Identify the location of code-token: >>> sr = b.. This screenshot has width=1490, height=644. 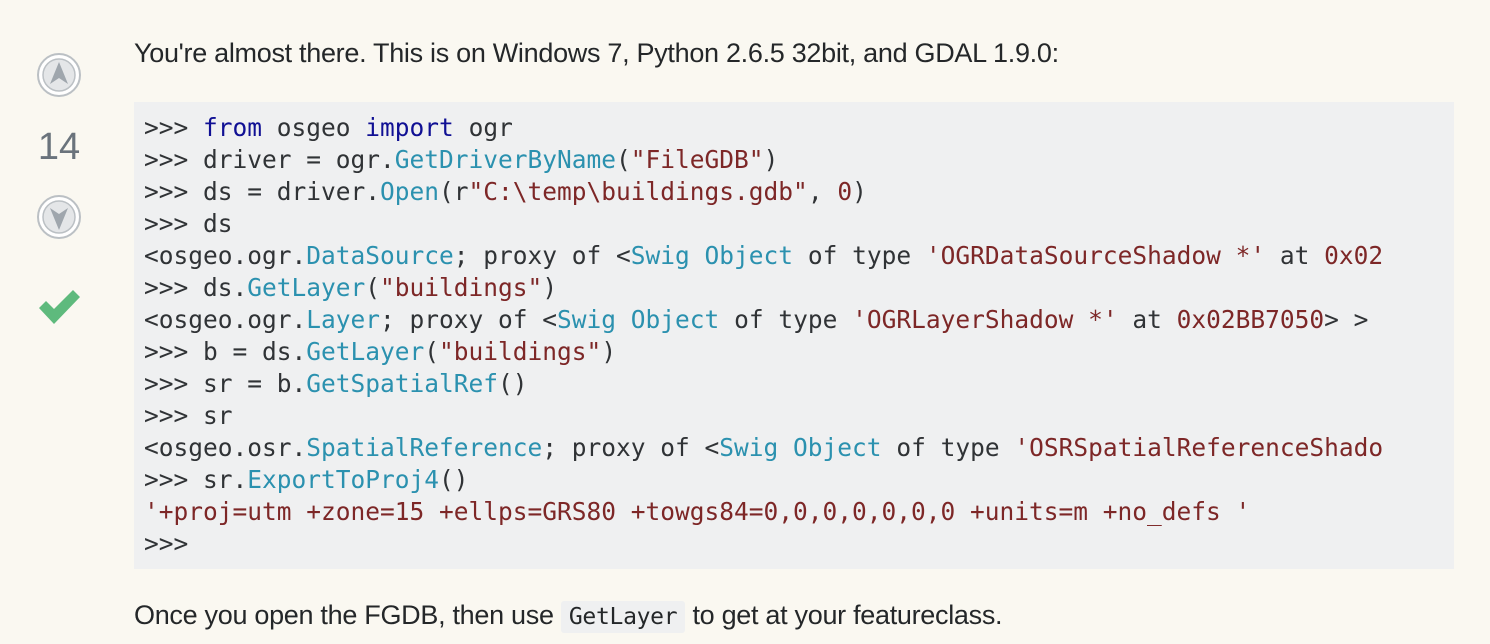
(225, 383).